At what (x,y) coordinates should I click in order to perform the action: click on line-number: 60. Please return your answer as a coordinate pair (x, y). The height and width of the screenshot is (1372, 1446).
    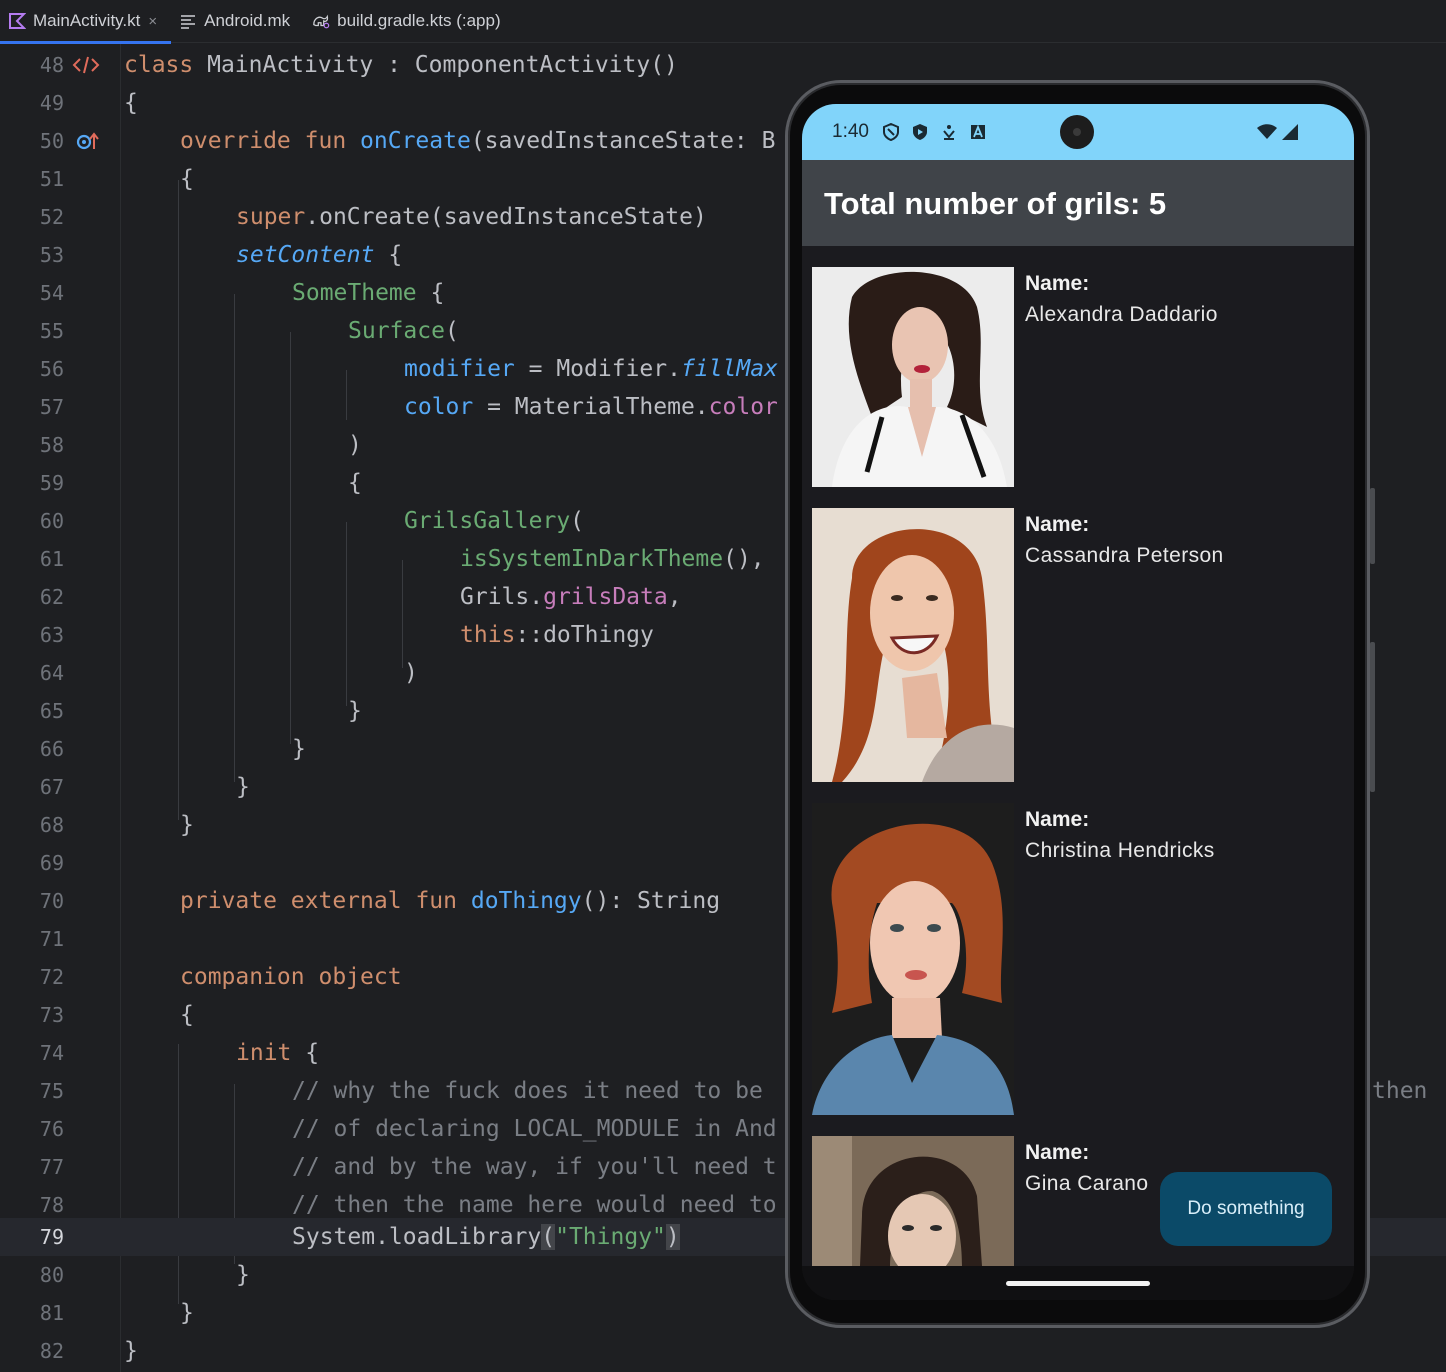
    Looking at the image, I should click on (51, 521).